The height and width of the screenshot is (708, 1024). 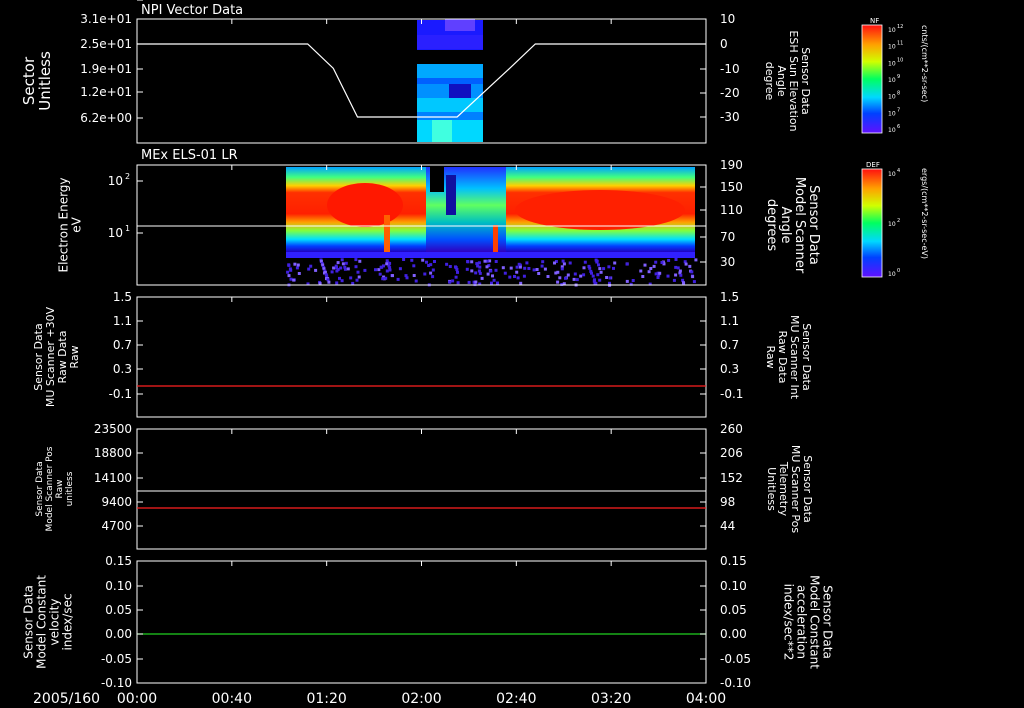 What do you see at coordinates (729, 345) in the screenshot?
I see `tick-label: 0.7` at bounding box center [729, 345].